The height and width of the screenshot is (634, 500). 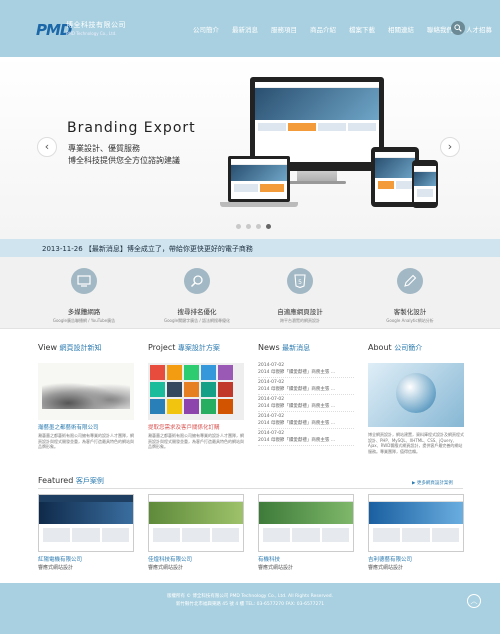 What do you see at coordinates (401, 30) in the screenshot?
I see `nav-links: 相關連結` at bounding box center [401, 30].